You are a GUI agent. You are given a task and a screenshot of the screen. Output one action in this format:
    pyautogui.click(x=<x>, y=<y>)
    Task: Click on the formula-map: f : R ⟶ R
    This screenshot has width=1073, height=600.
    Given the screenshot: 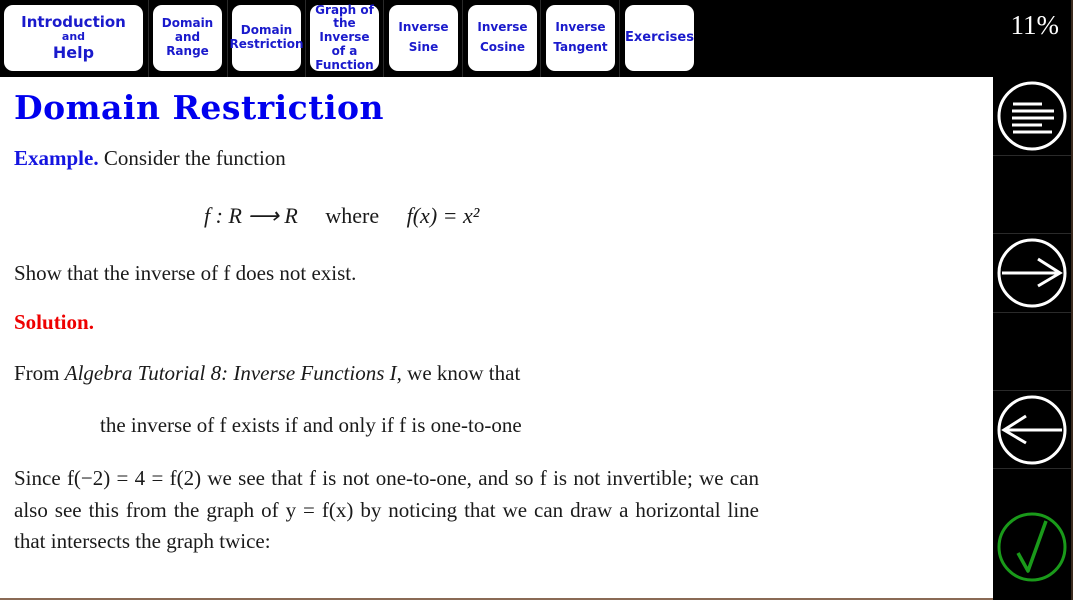 What is the action you would take?
    pyautogui.click(x=251, y=215)
    